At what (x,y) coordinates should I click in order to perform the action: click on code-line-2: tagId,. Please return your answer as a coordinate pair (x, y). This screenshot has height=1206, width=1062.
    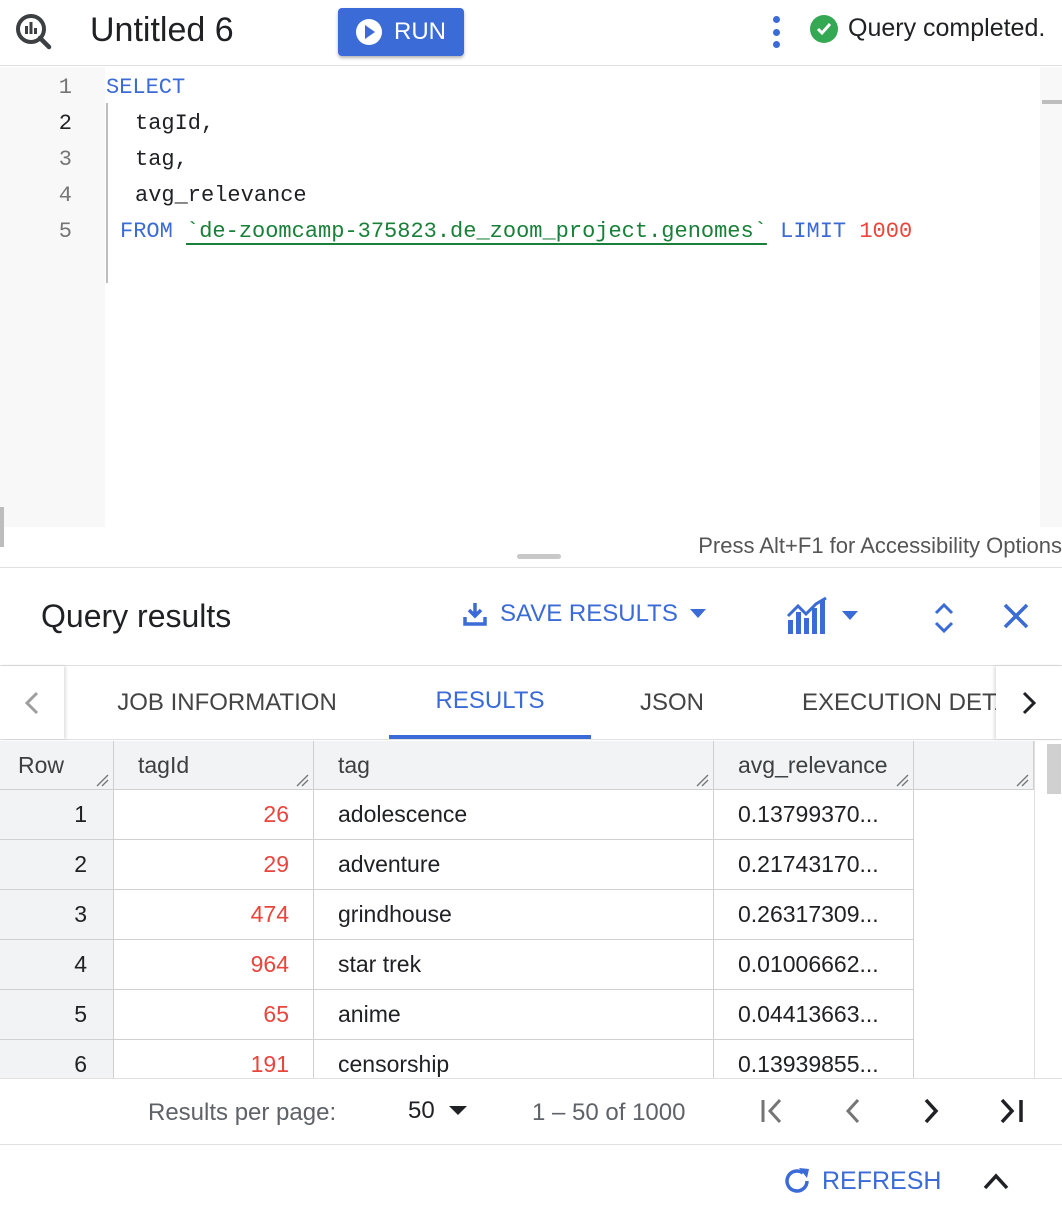
    Looking at the image, I should click on (175, 123).